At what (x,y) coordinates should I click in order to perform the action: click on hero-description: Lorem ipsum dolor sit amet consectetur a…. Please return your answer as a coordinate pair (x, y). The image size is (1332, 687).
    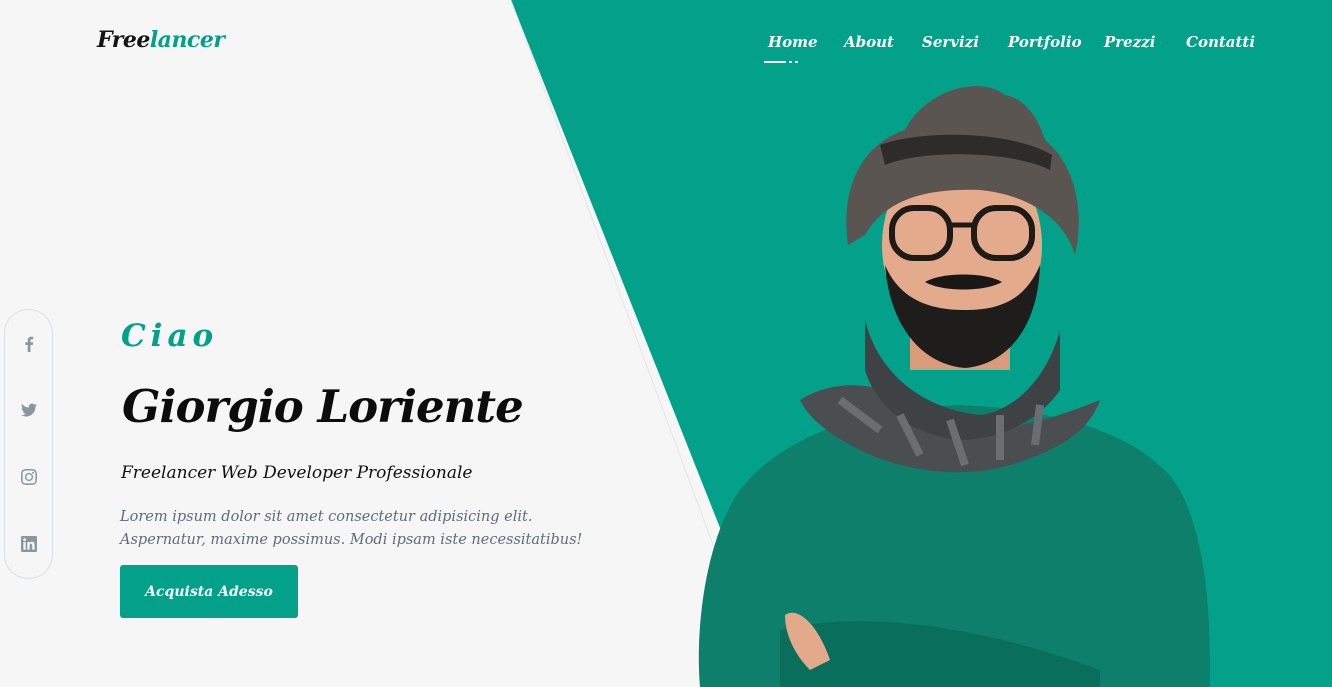
    Looking at the image, I should click on (351, 528).